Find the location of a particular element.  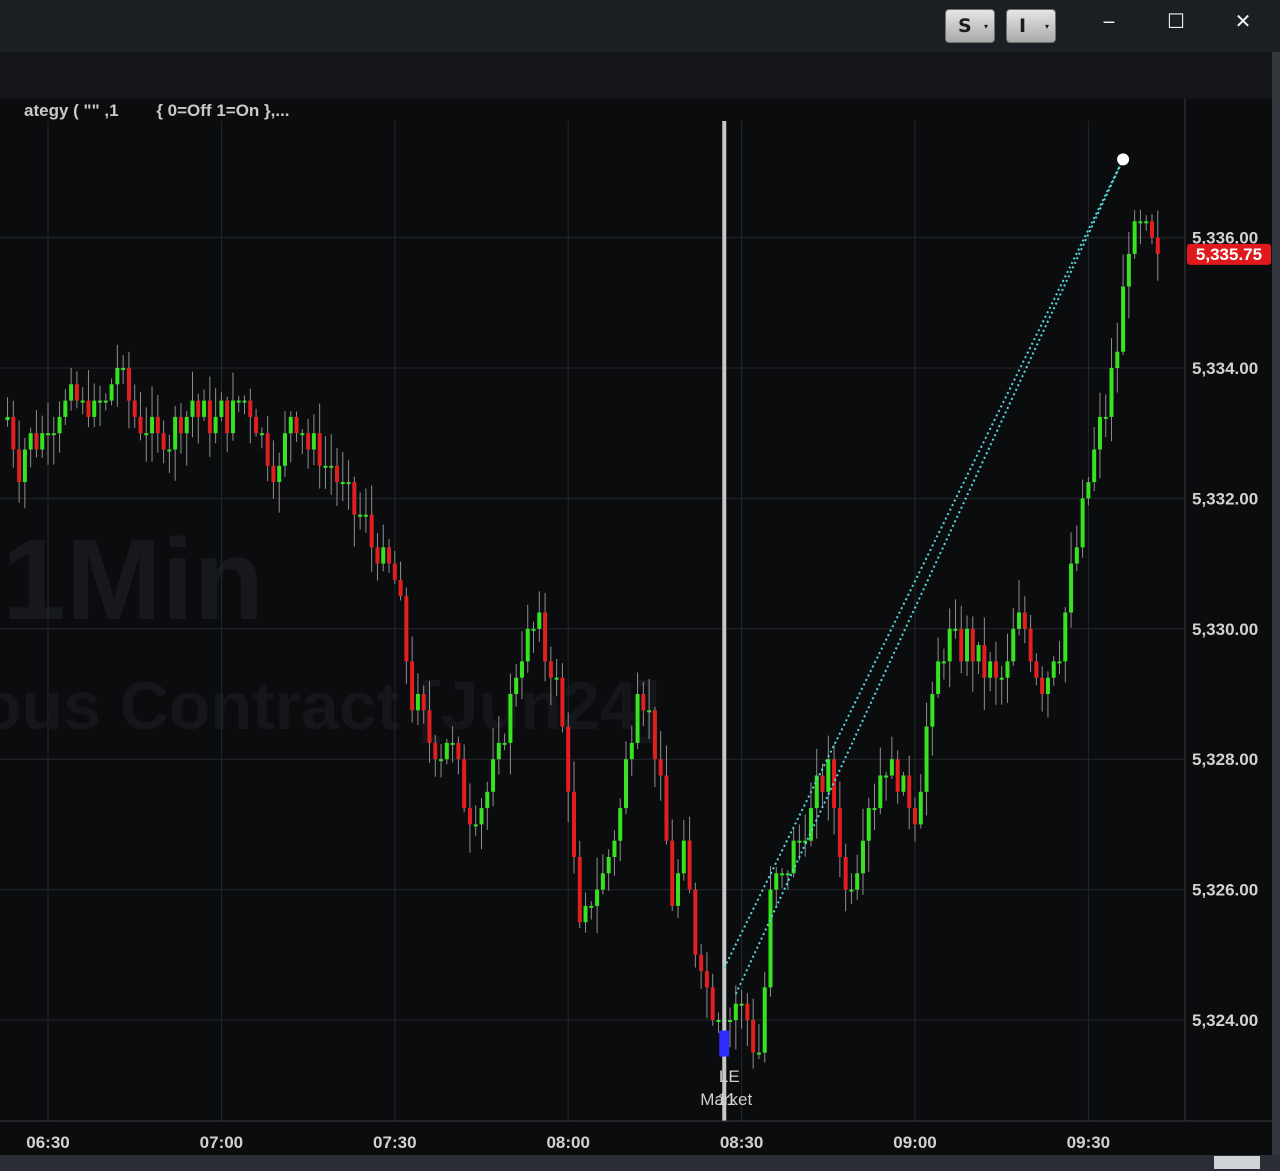

i-dropdown-button: I ▾ is located at coordinates (1031, 26).